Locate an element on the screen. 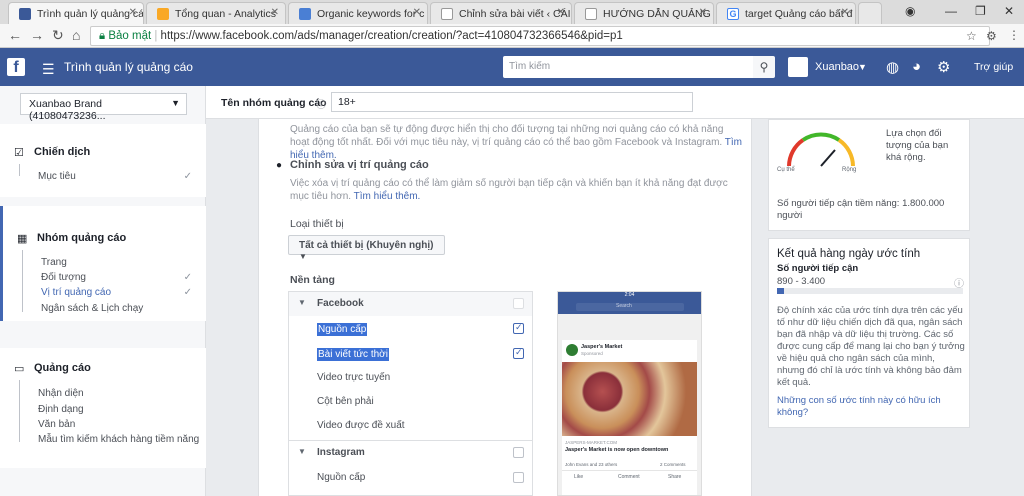 This screenshot has width=1024, height=496. hamburger-menu-icon: ☰ is located at coordinates (48, 69).